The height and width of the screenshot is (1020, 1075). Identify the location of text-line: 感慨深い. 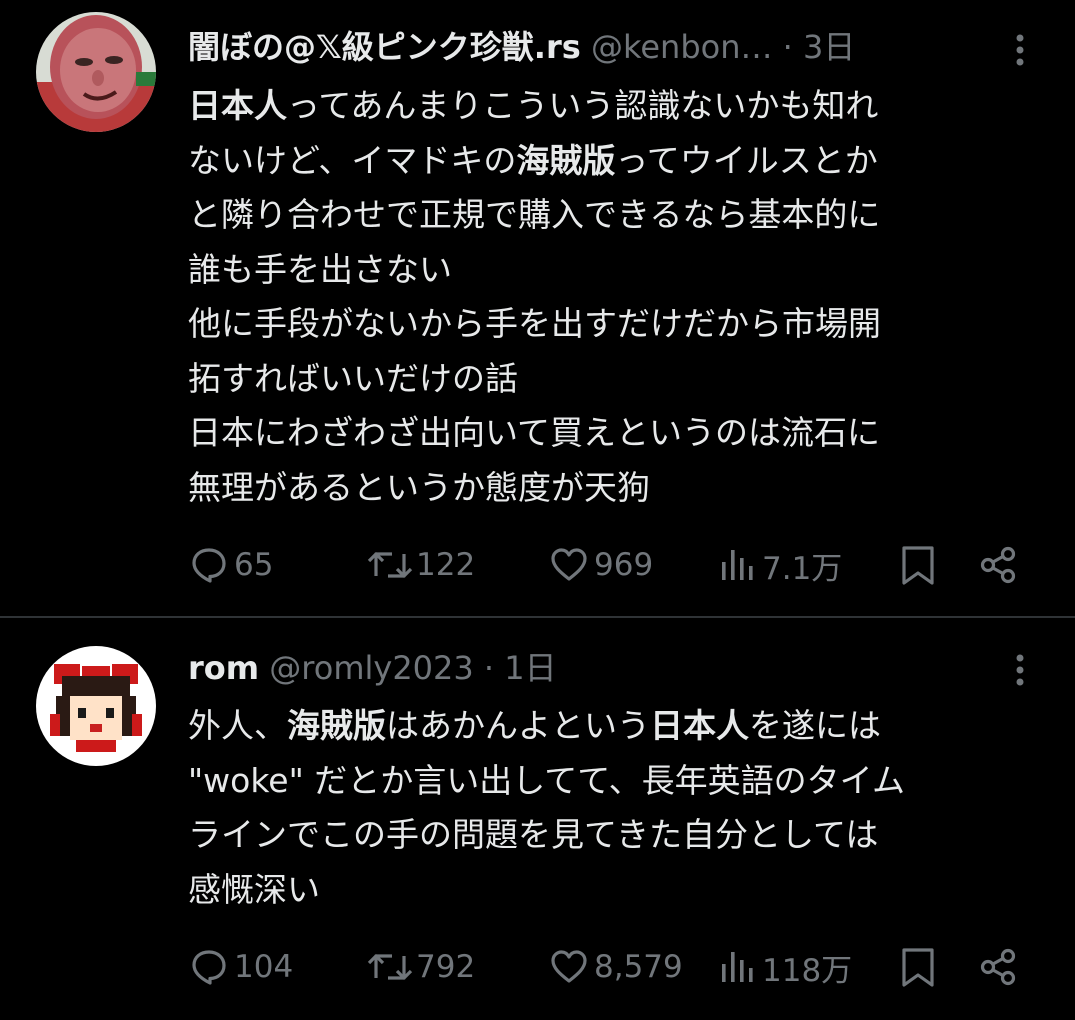
(254, 889).